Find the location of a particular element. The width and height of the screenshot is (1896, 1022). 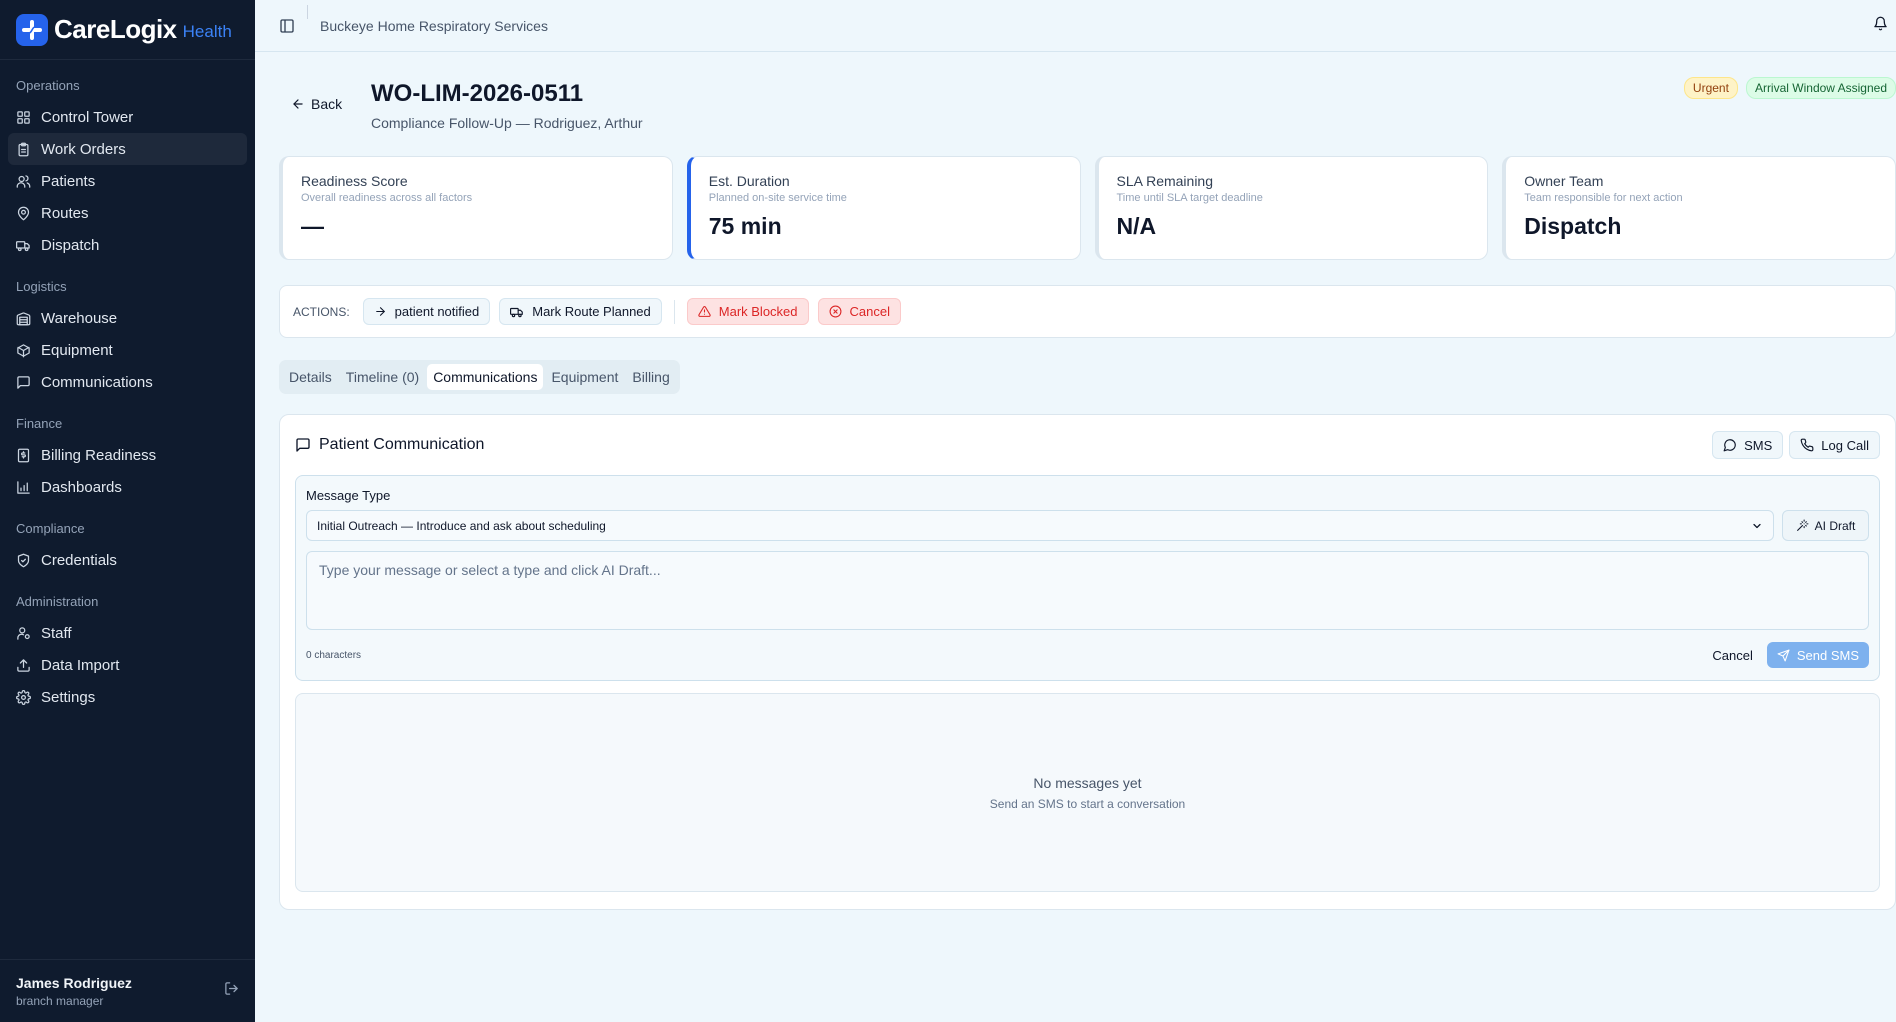

x-circle-icon is located at coordinates (835, 311).